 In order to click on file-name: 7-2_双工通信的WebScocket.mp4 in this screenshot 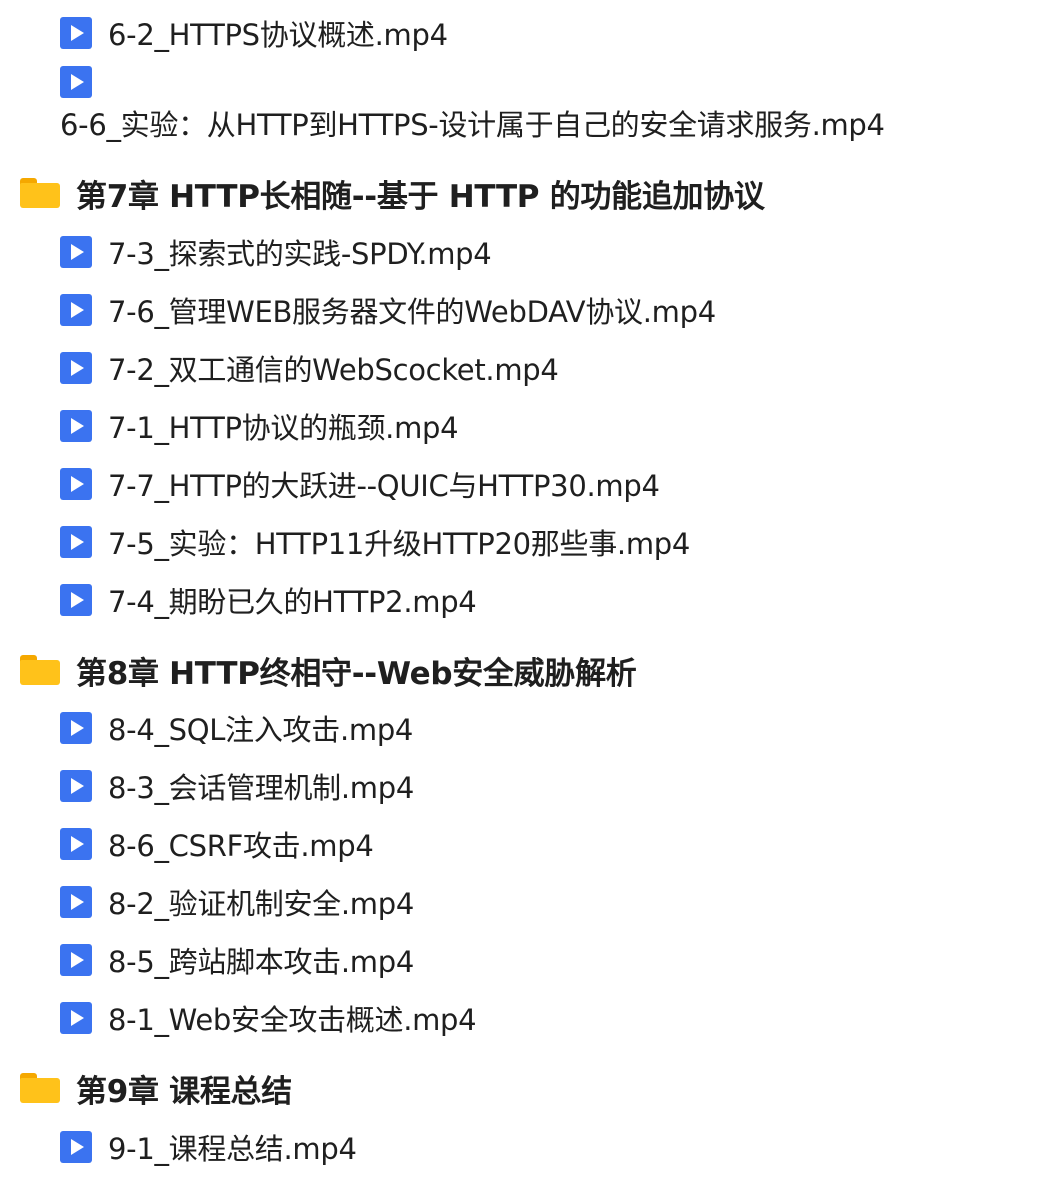, I will do `click(333, 370)`.